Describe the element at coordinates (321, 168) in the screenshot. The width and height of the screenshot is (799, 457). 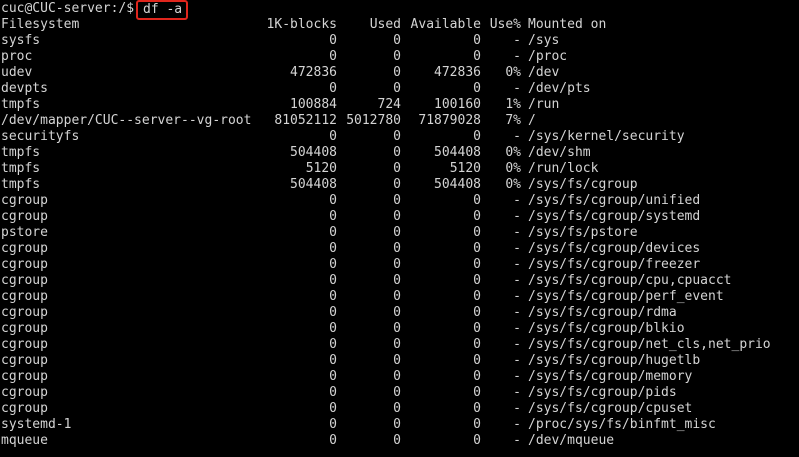
I see `cell-blocks: 5120` at that location.